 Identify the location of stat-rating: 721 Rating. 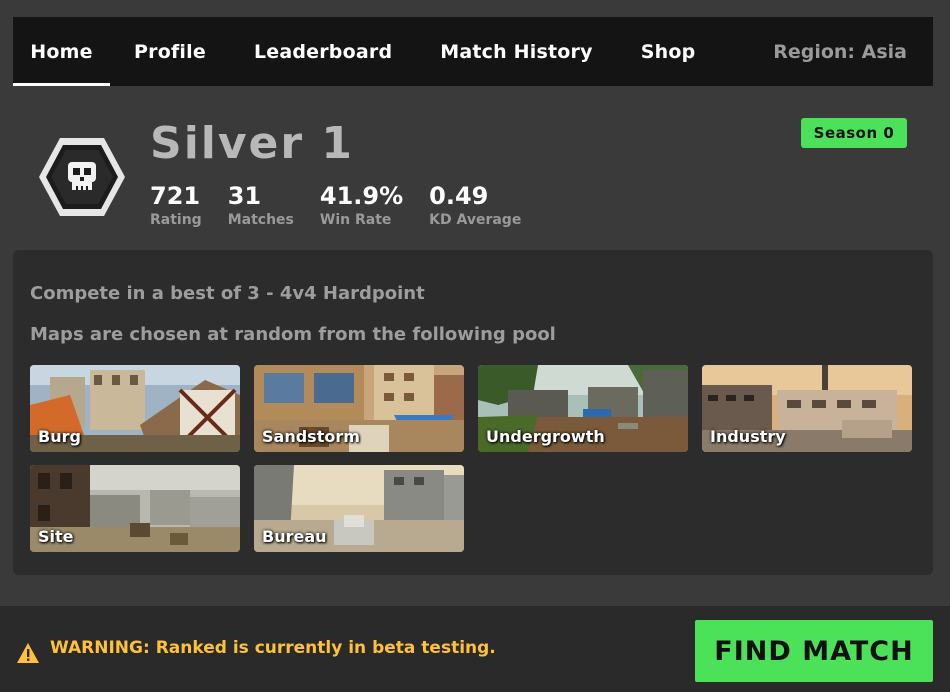
(176, 206).